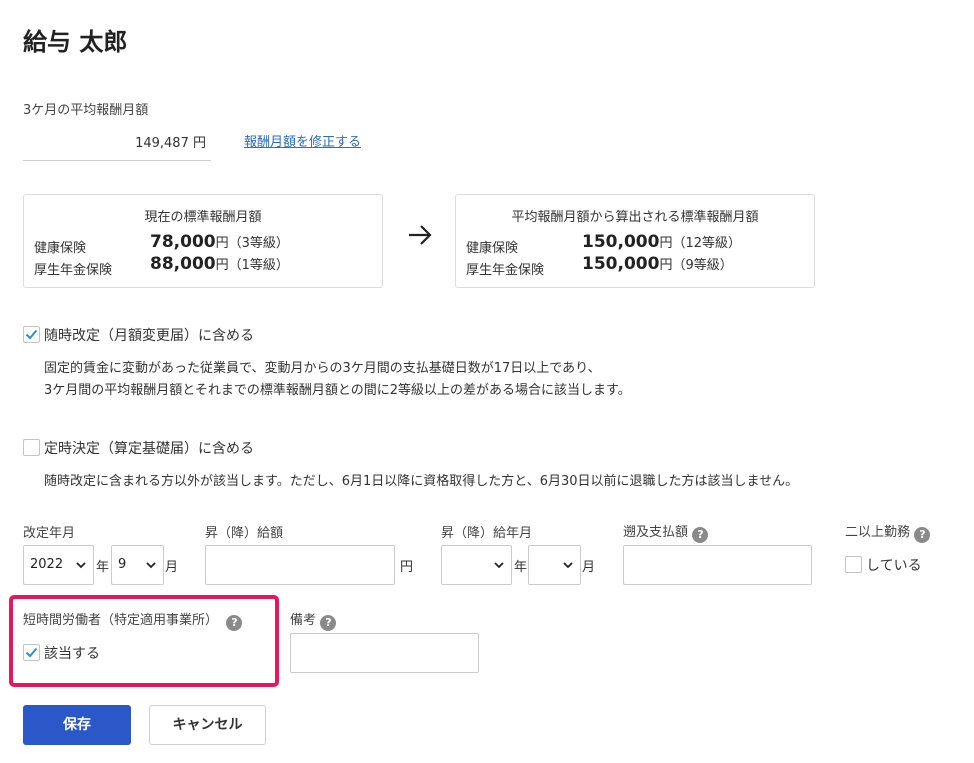 The image size is (974, 763). I want to click on short-time-label-group: 短時間労働者（特定適用事業所） ?, so click(133, 620).